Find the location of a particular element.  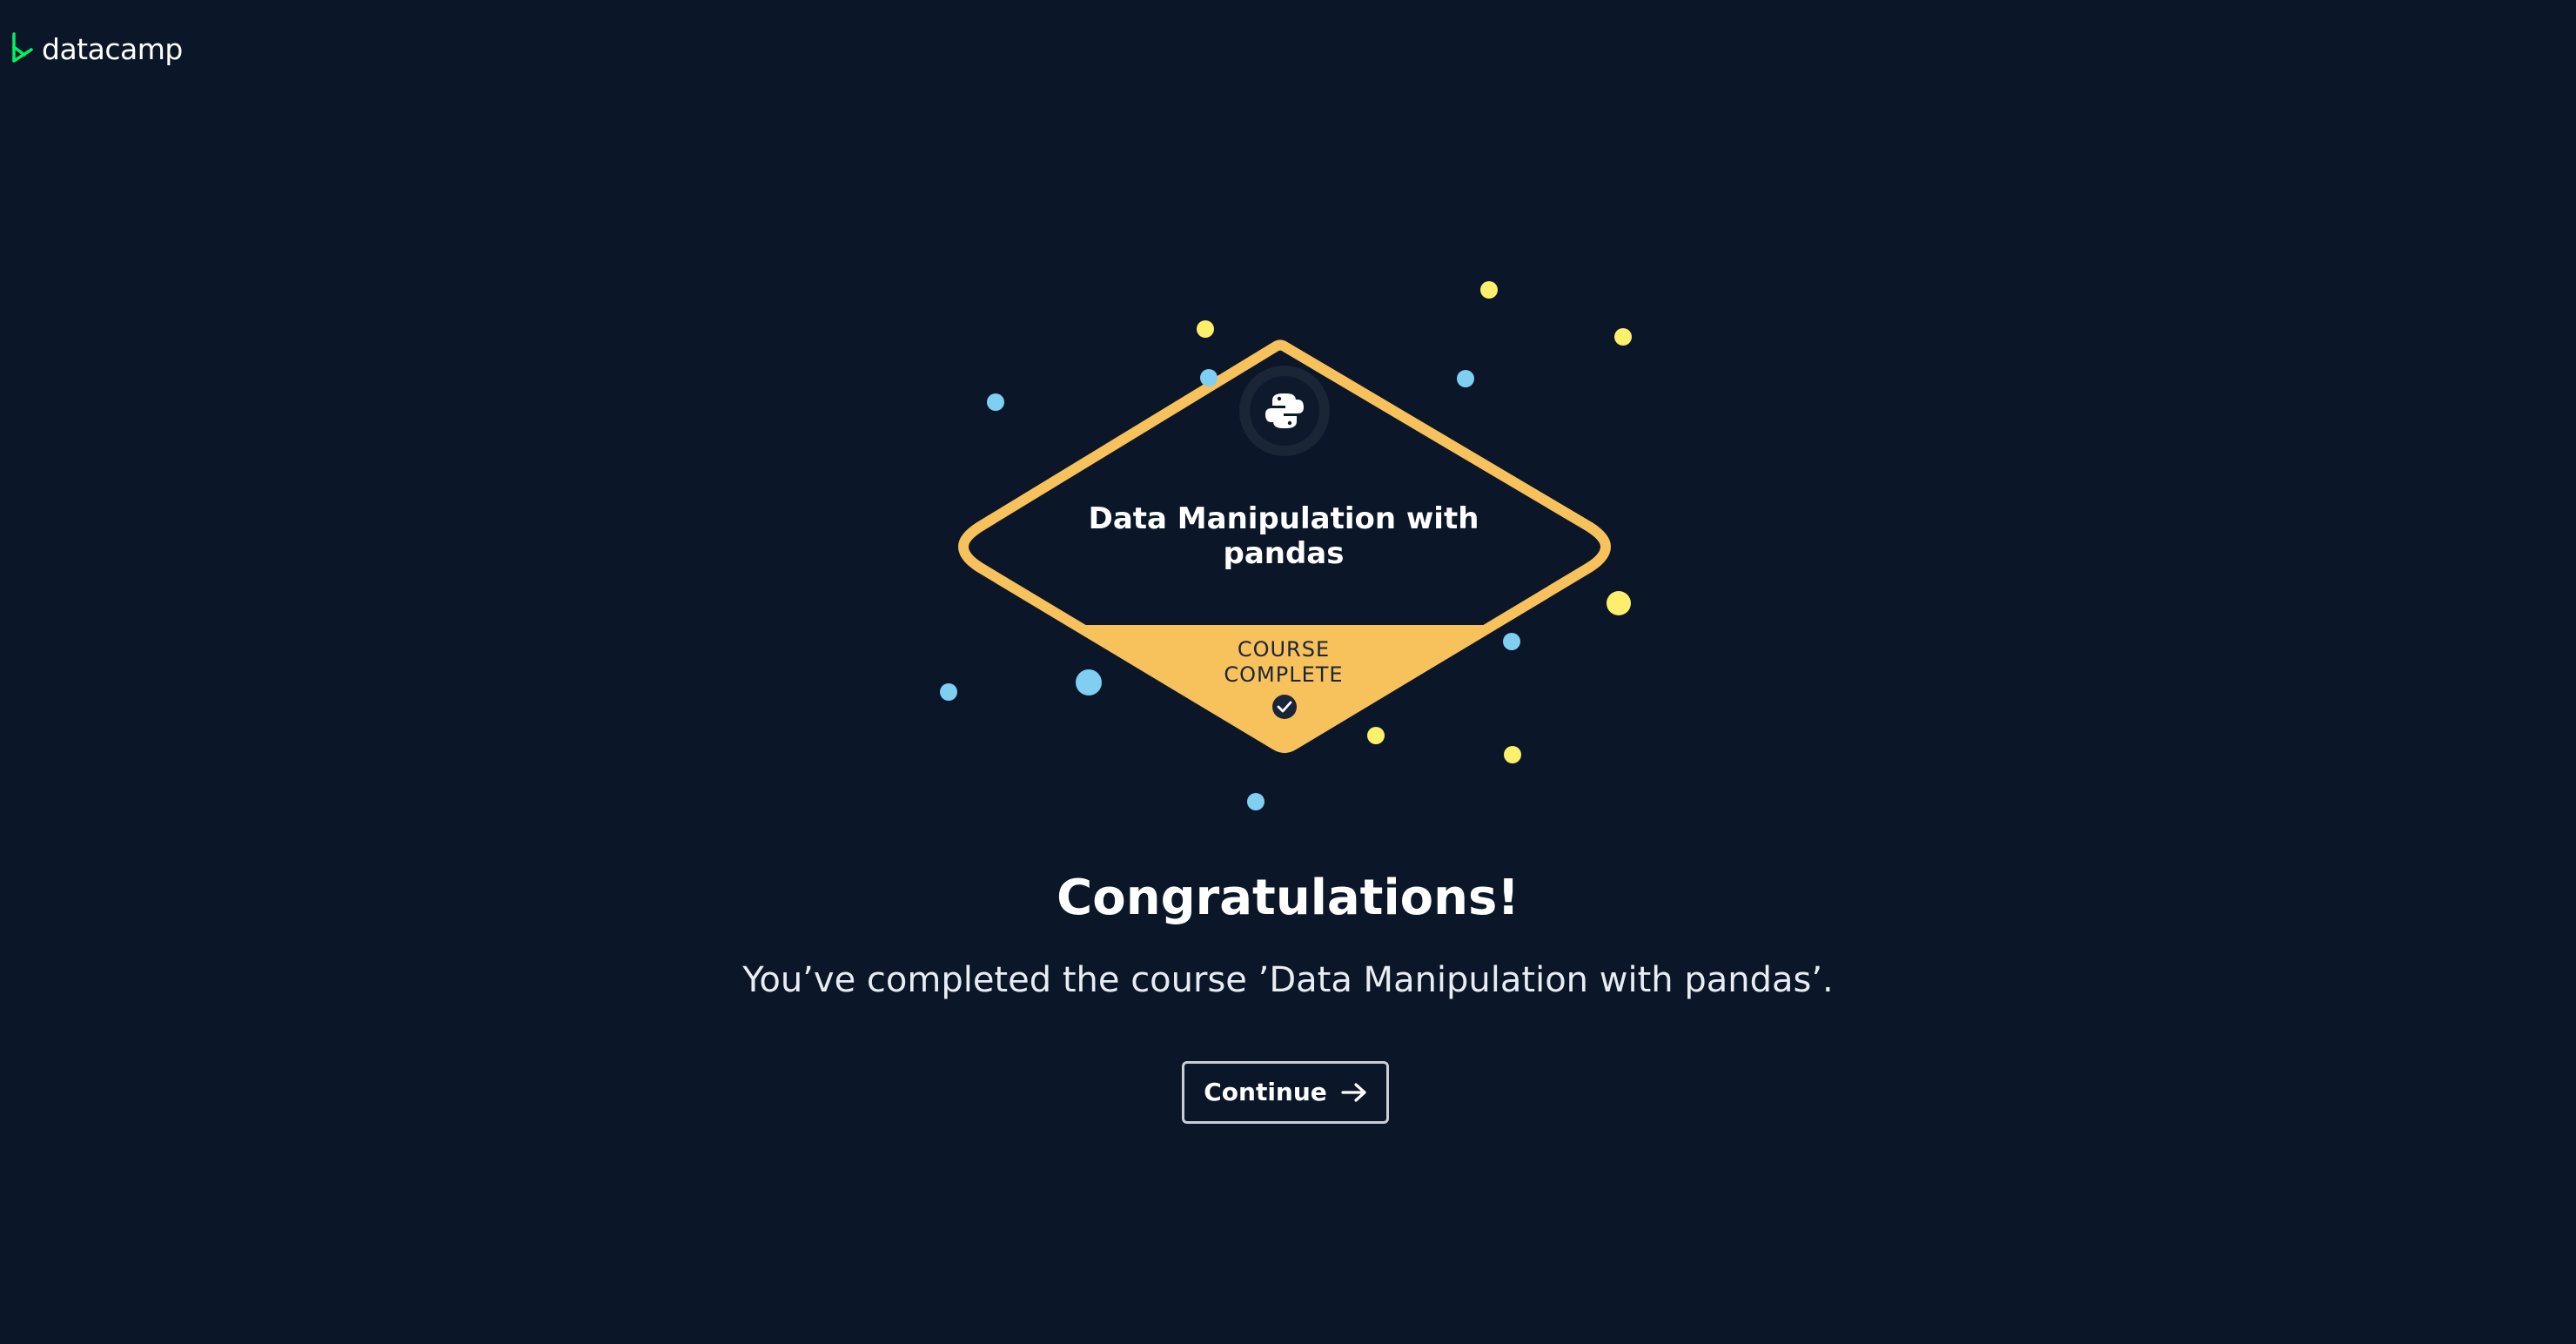

continue-button-label: Continue is located at coordinates (1265, 1092).